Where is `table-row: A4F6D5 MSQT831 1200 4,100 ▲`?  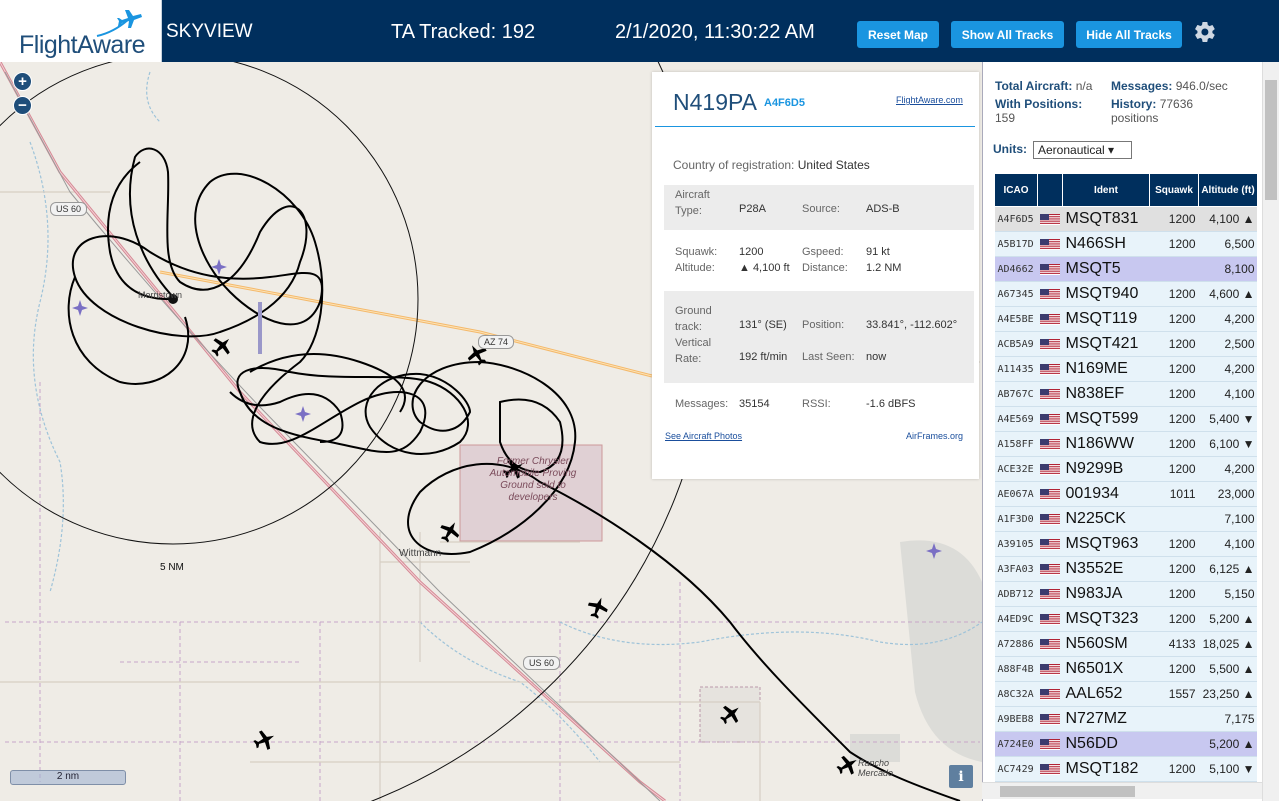 table-row: A4F6D5 MSQT831 1200 4,100 ▲ is located at coordinates (1125, 219).